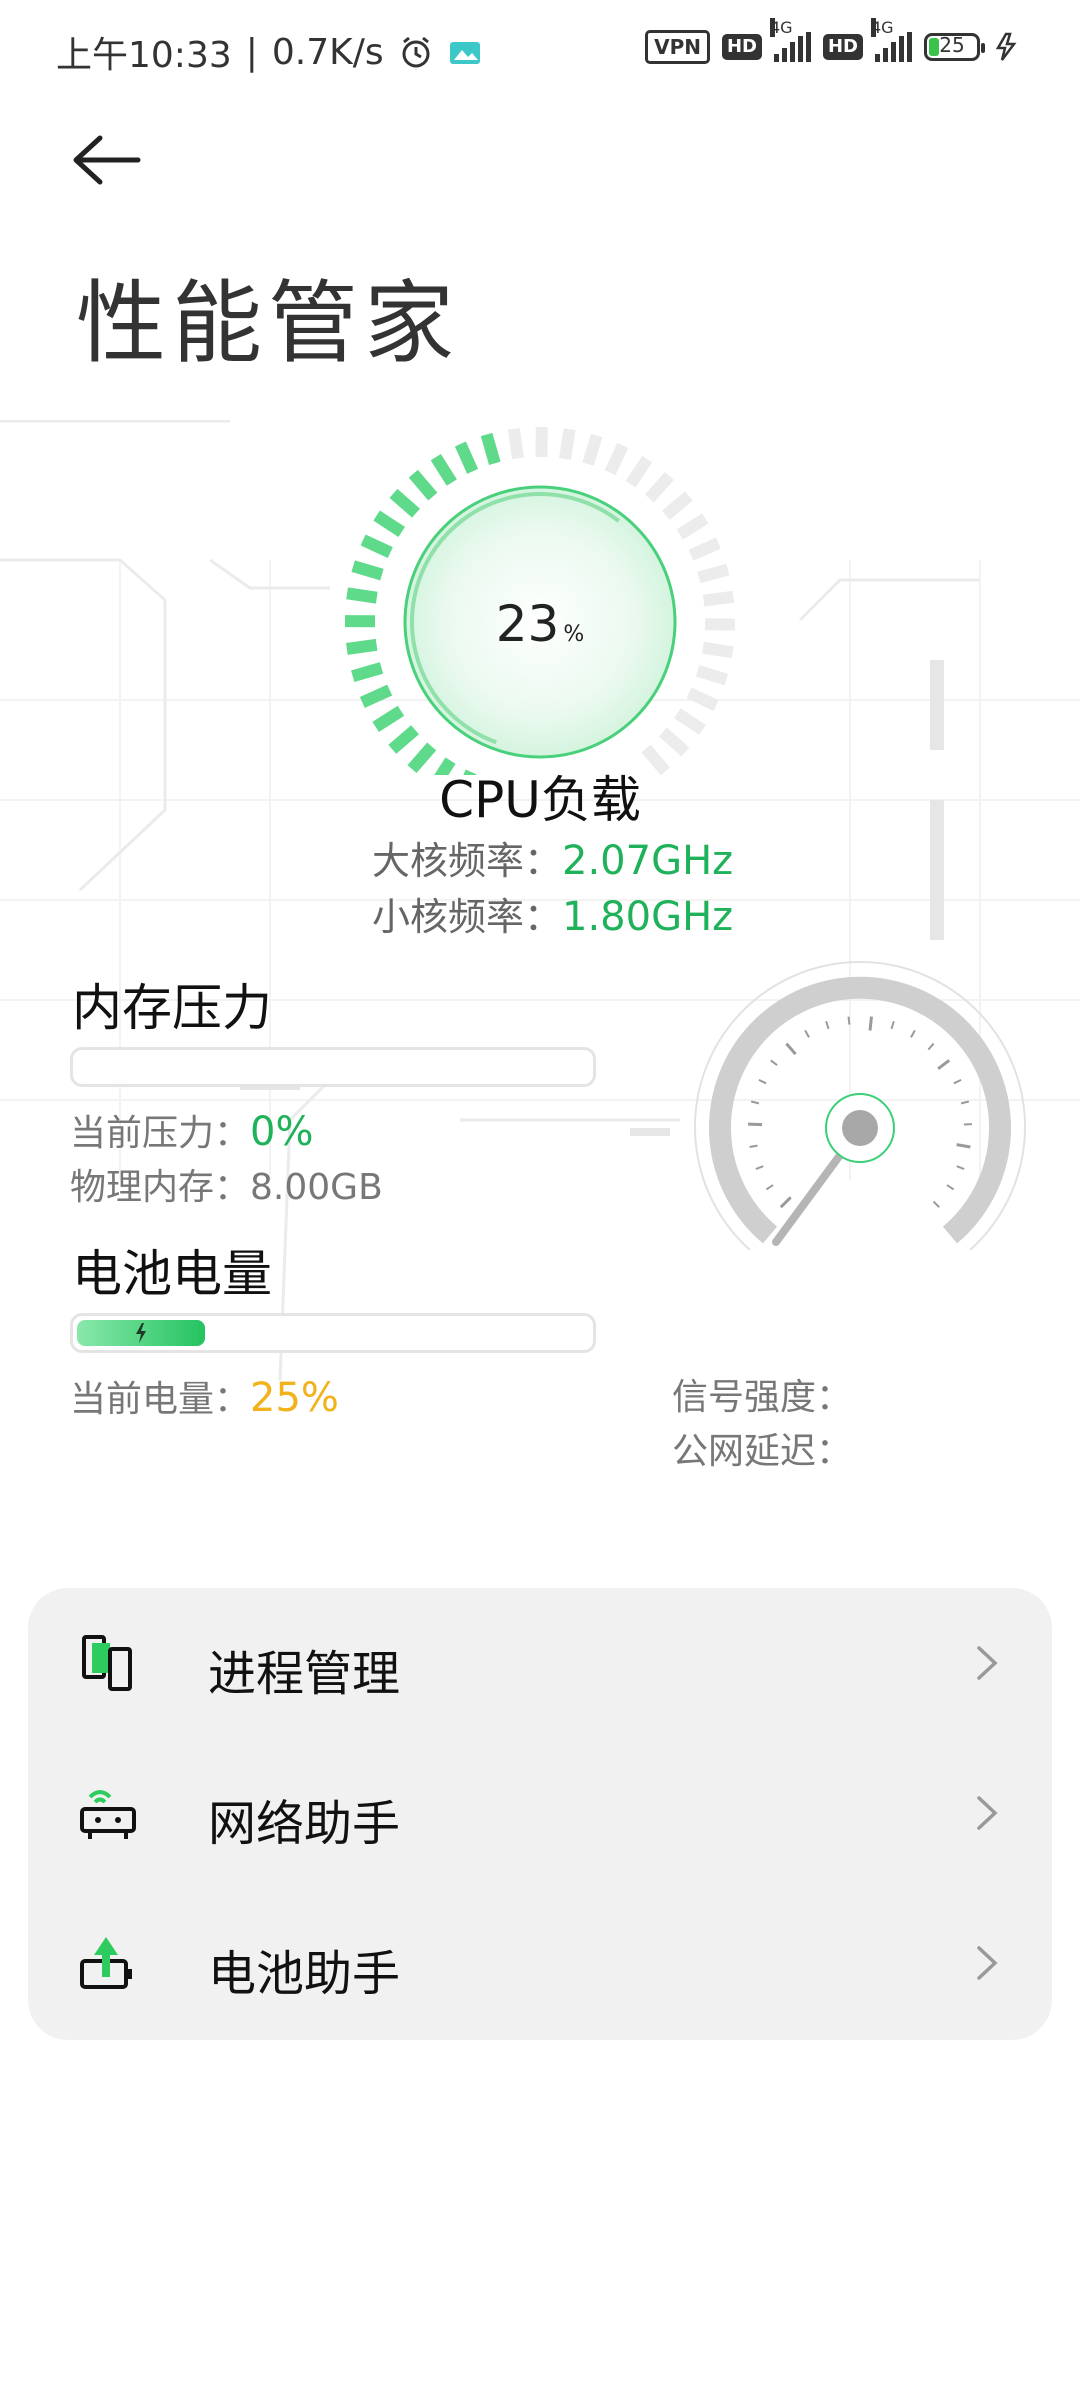  What do you see at coordinates (540, 1663) in the screenshot?
I see `menu-item-process-management: 进程管理` at bounding box center [540, 1663].